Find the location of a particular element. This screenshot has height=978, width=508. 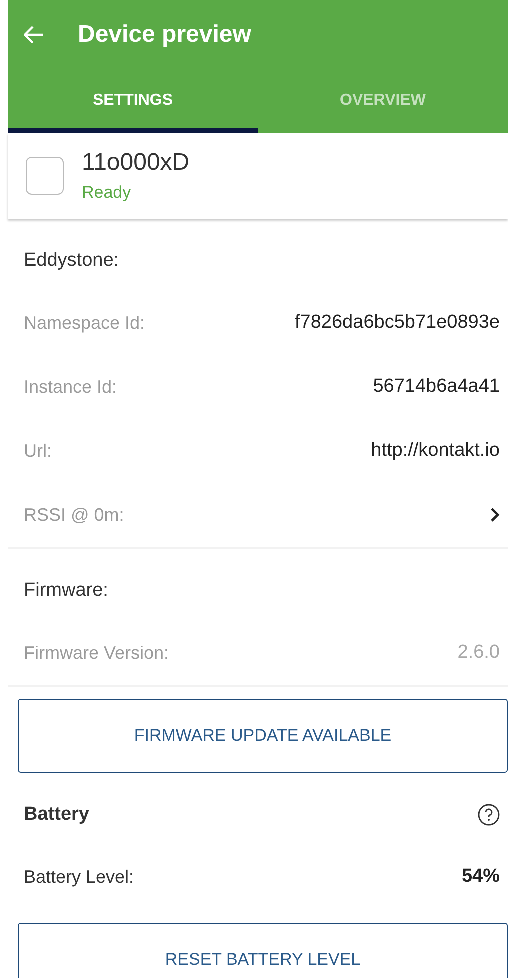

help-icon is located at coordinates (489, 815).